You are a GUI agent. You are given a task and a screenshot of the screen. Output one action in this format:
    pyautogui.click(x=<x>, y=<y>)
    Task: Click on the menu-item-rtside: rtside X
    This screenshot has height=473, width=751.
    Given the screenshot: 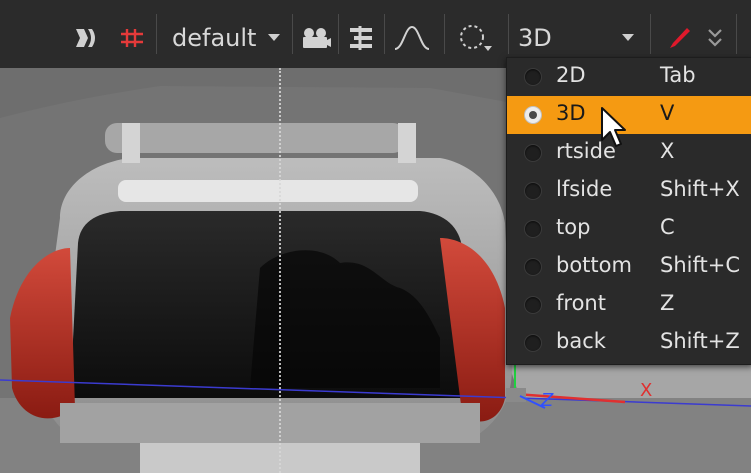 What is the action you would take?
    pyautogui.click(x=629, y=153)
    